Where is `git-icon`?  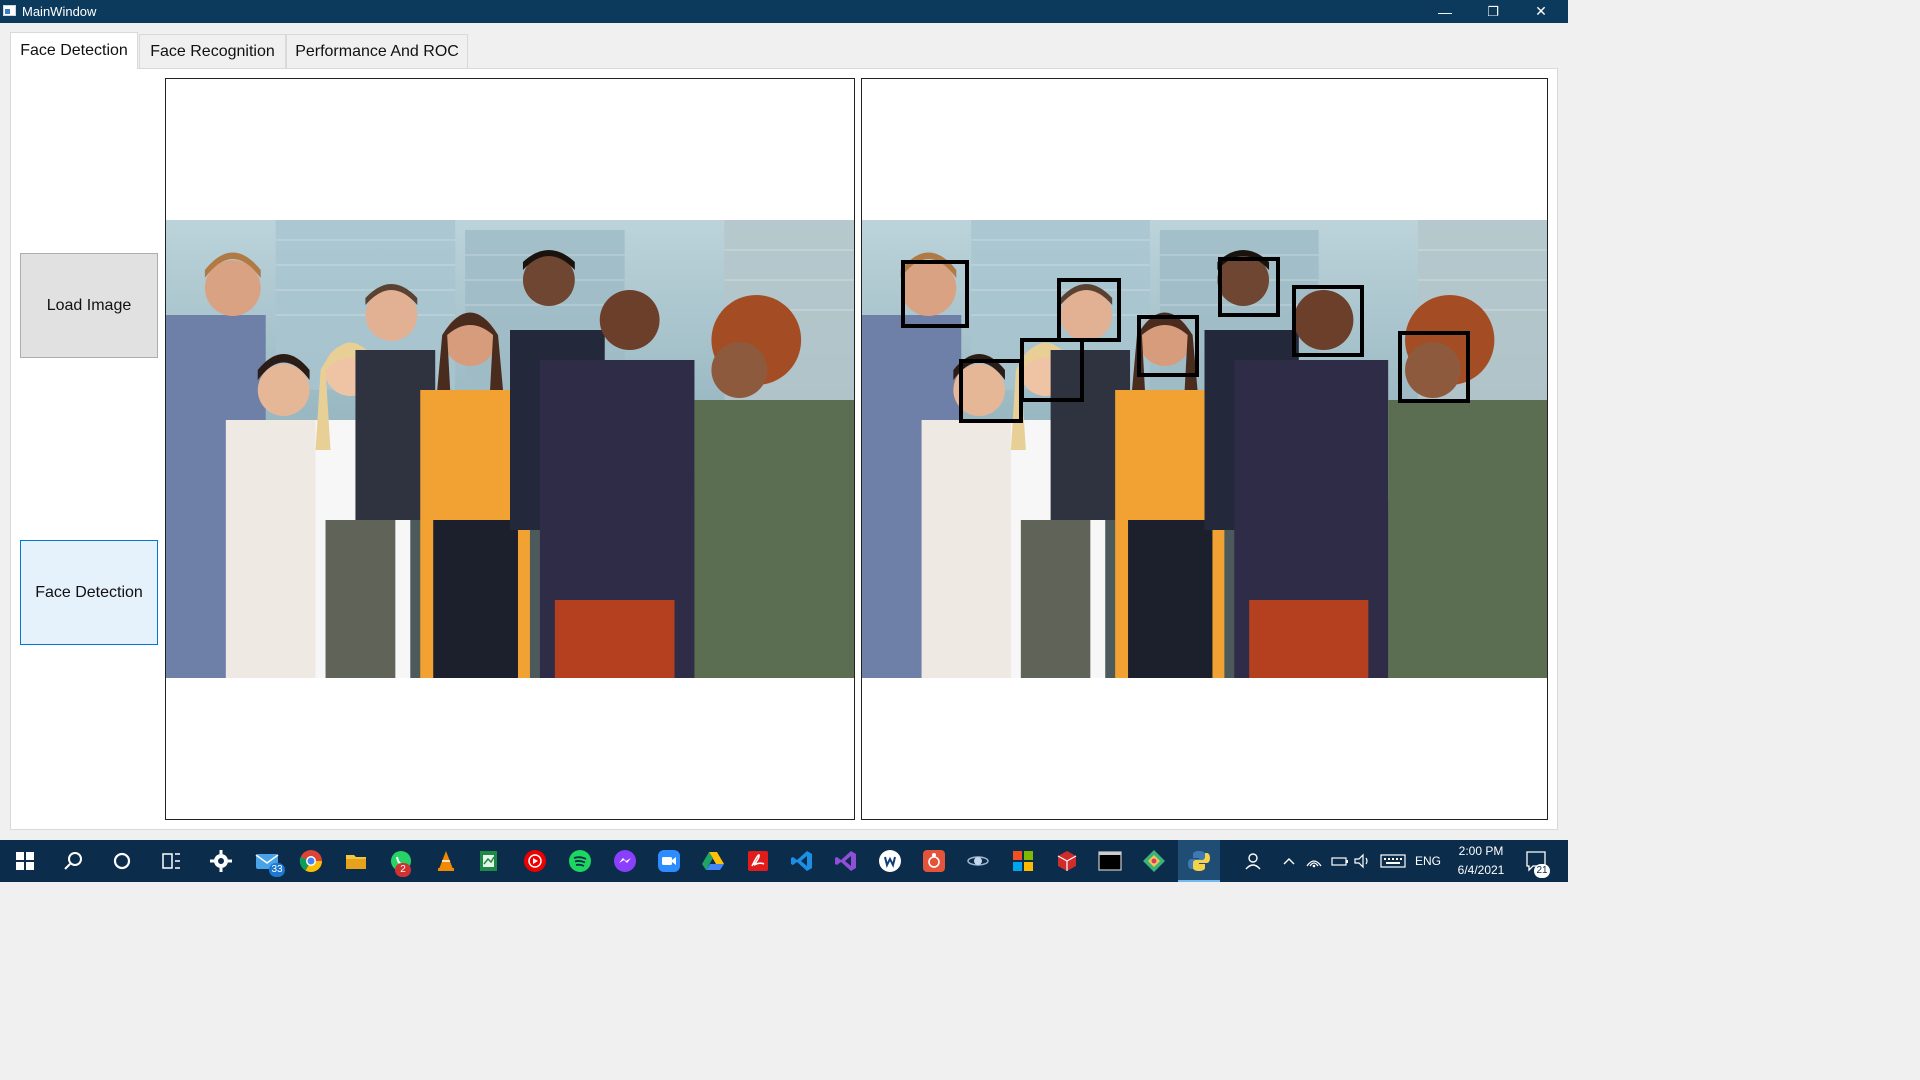 git-icon is located at coordinates (934, 861).